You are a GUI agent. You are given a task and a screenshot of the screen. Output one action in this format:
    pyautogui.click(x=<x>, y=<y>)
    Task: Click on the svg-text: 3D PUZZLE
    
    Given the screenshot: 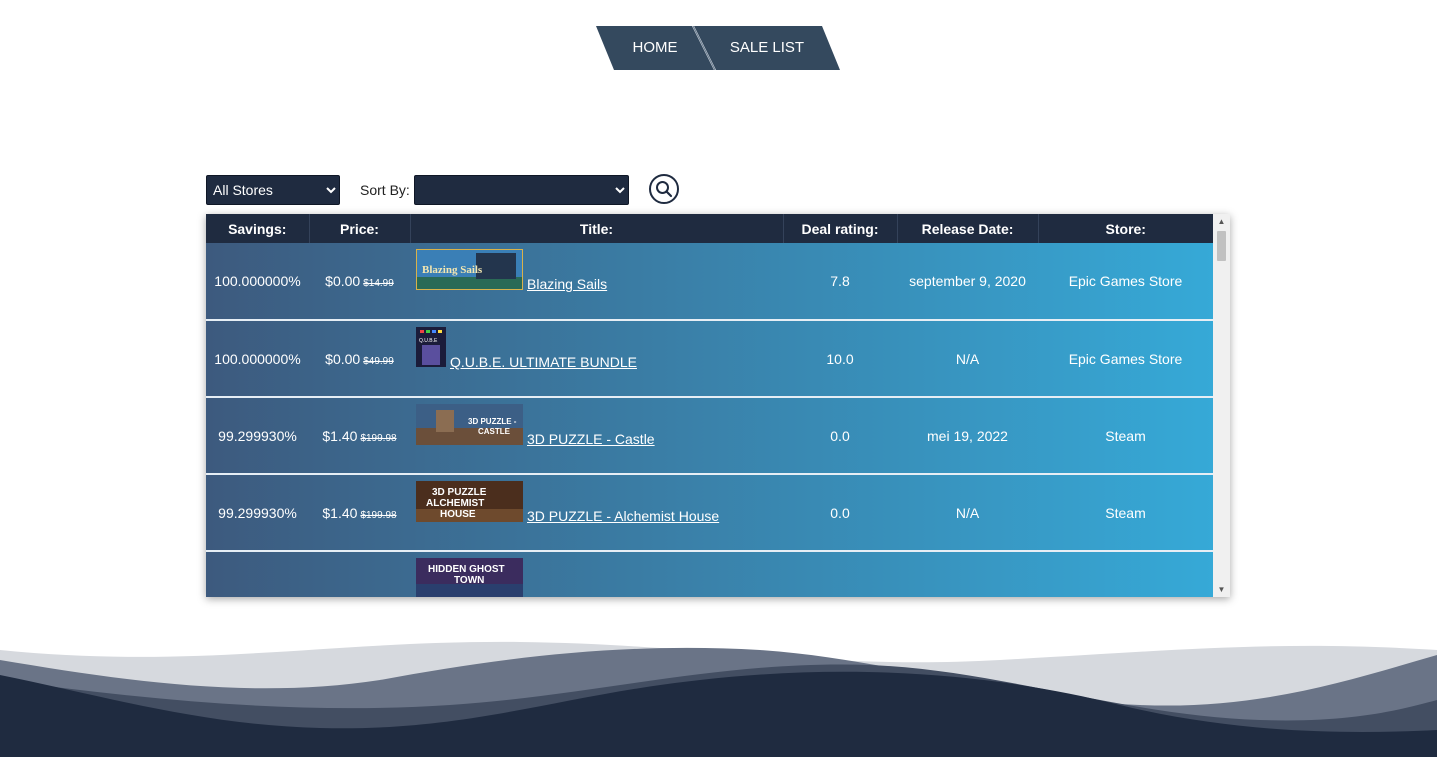 What is the action you would take?
    pyautogui.click(x=459, y=492)
    